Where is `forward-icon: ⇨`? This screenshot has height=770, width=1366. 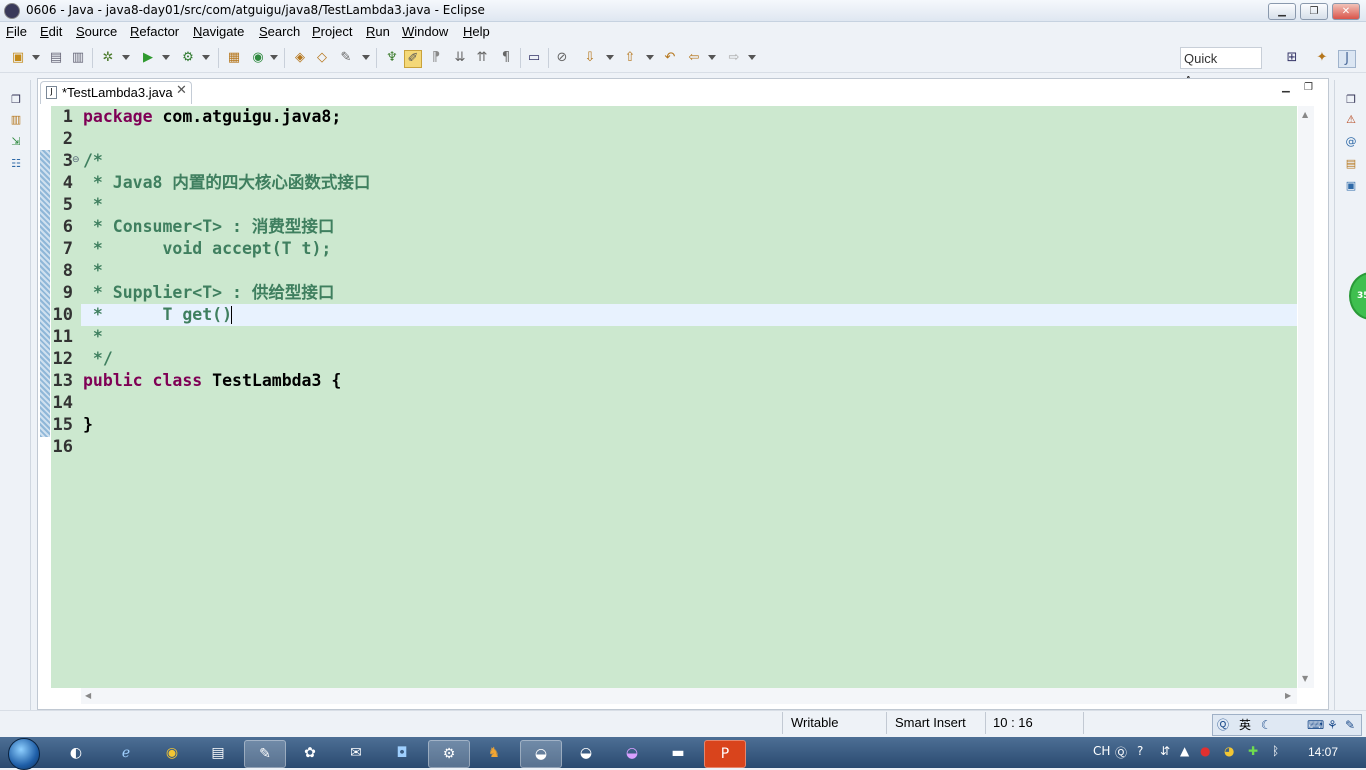 forward-icon: ⇨ is located at coordinates (734, 58).